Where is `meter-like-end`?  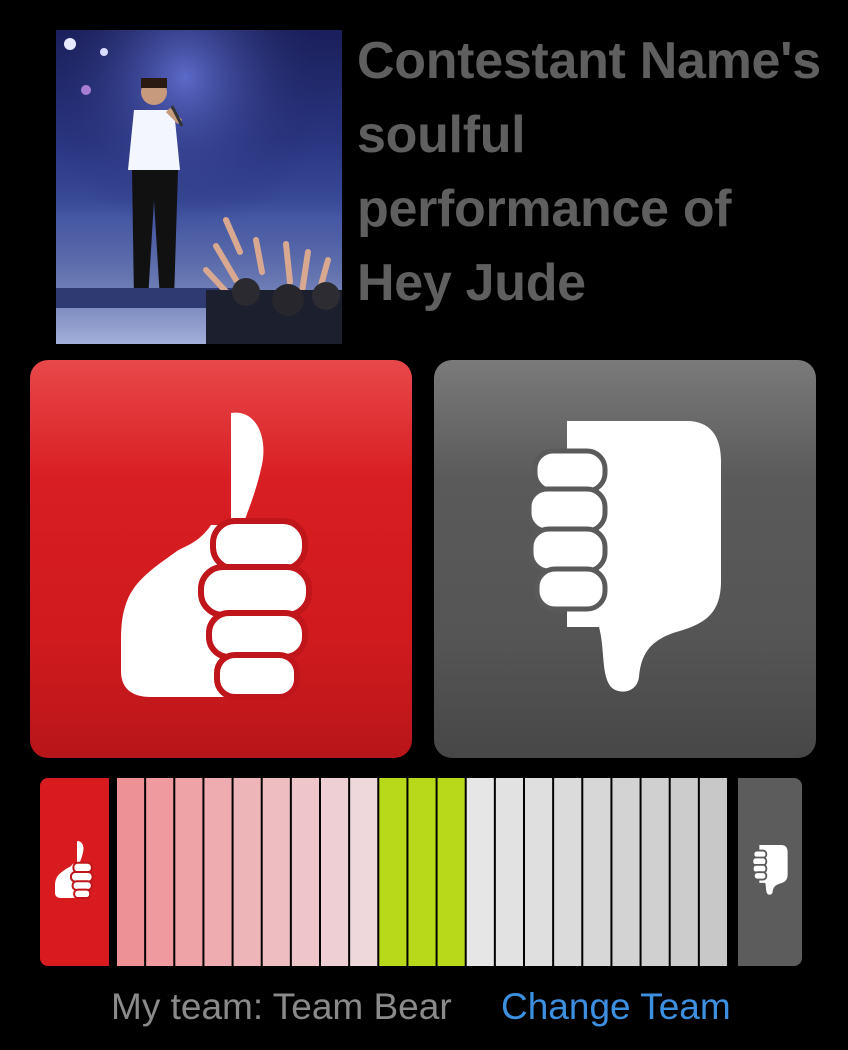 meter-like-end is located at coordinates (74, 872).